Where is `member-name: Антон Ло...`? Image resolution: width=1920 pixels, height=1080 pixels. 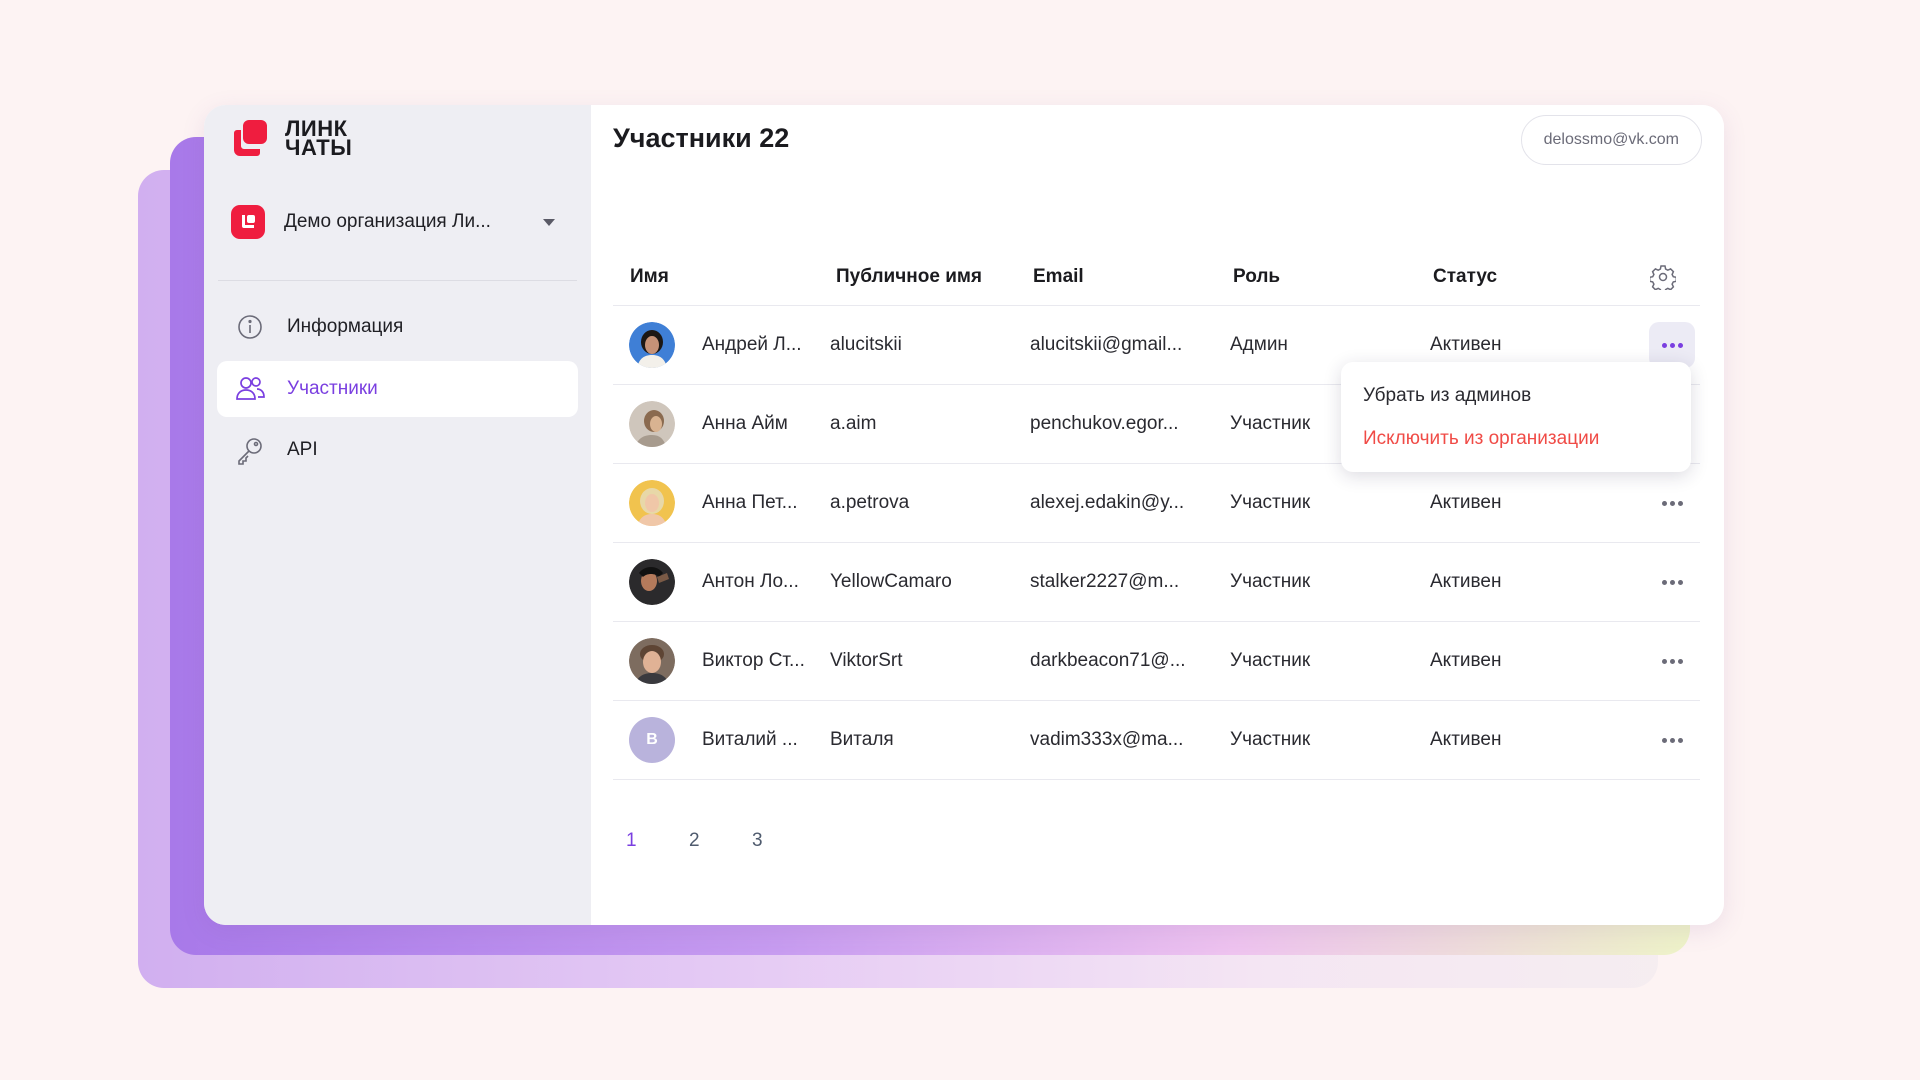 member-name: Антон Ло... is located at coordinates (750, 581).